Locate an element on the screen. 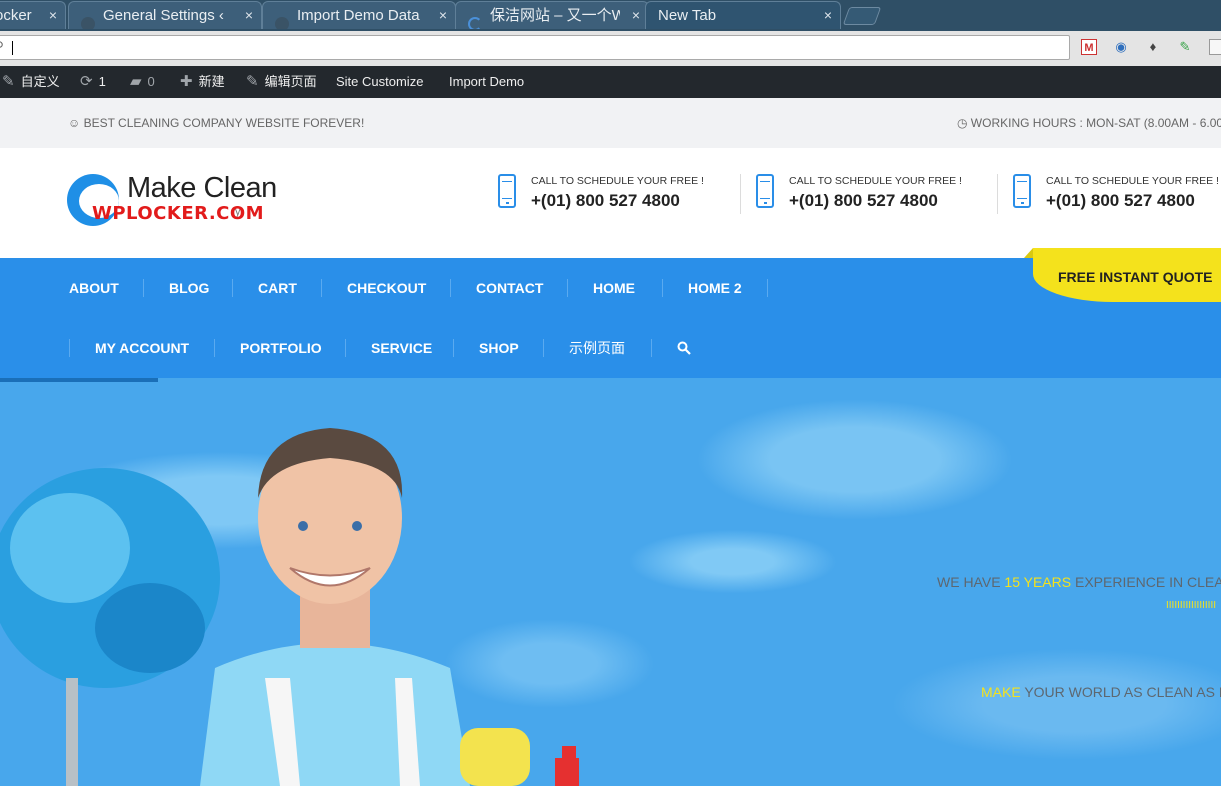 Image resolution: width=1221 pixels, height=786 pixels. updates-count: 1 is located at coordinates (102, 81).